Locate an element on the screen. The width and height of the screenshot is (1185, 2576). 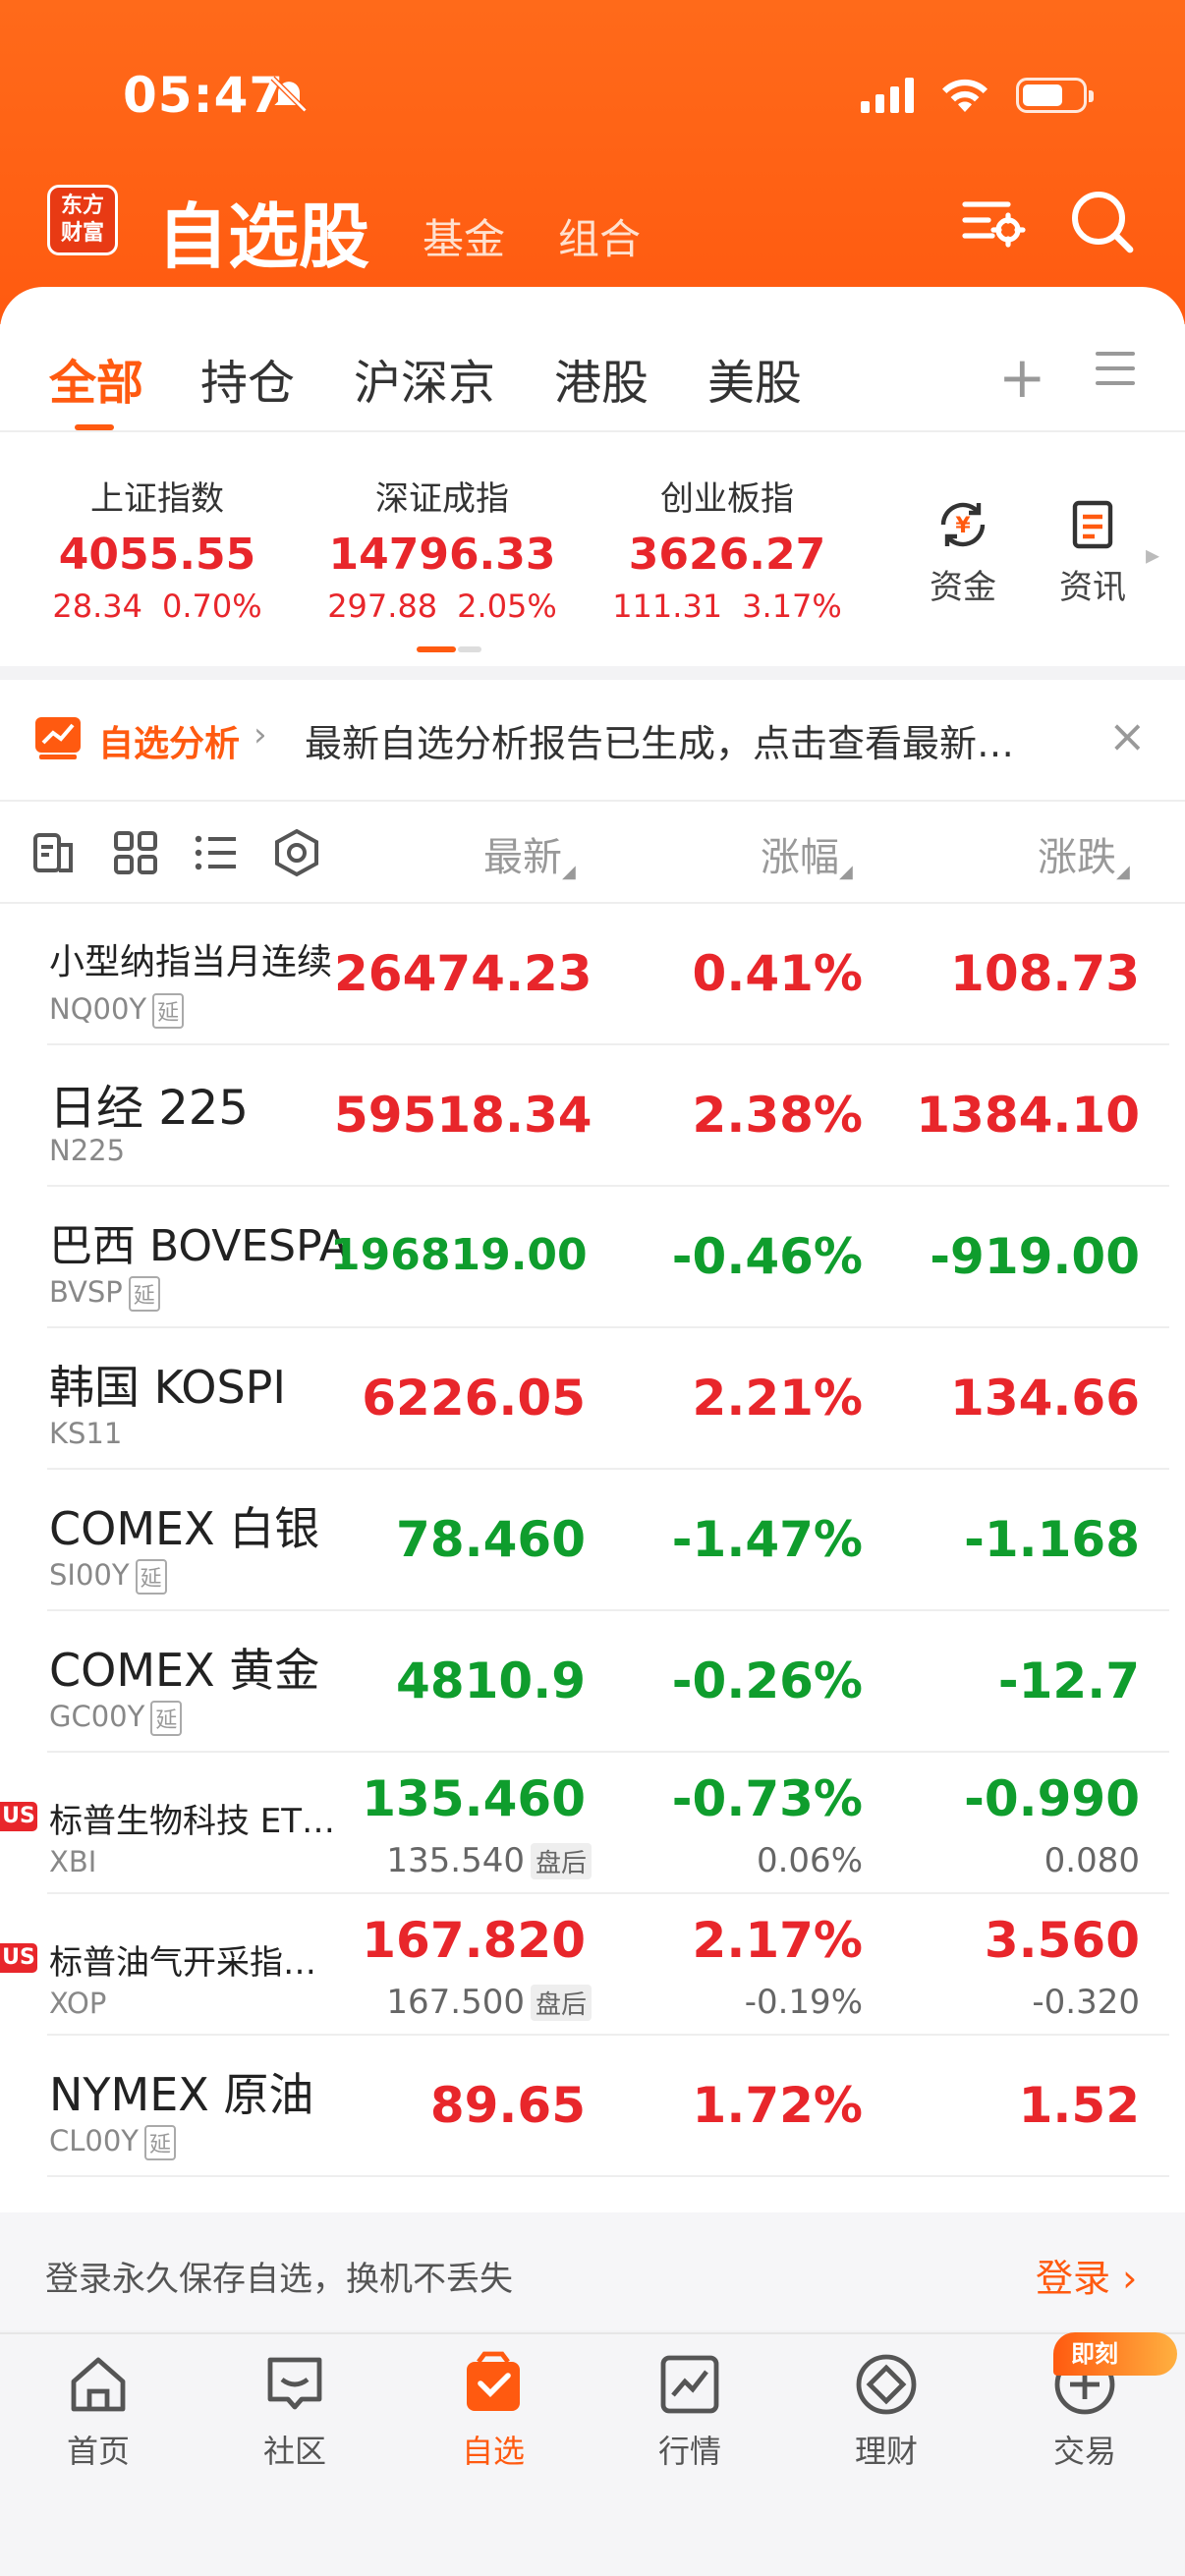
row-change-pct: 2.38% is located at coordinates (778, 1115).